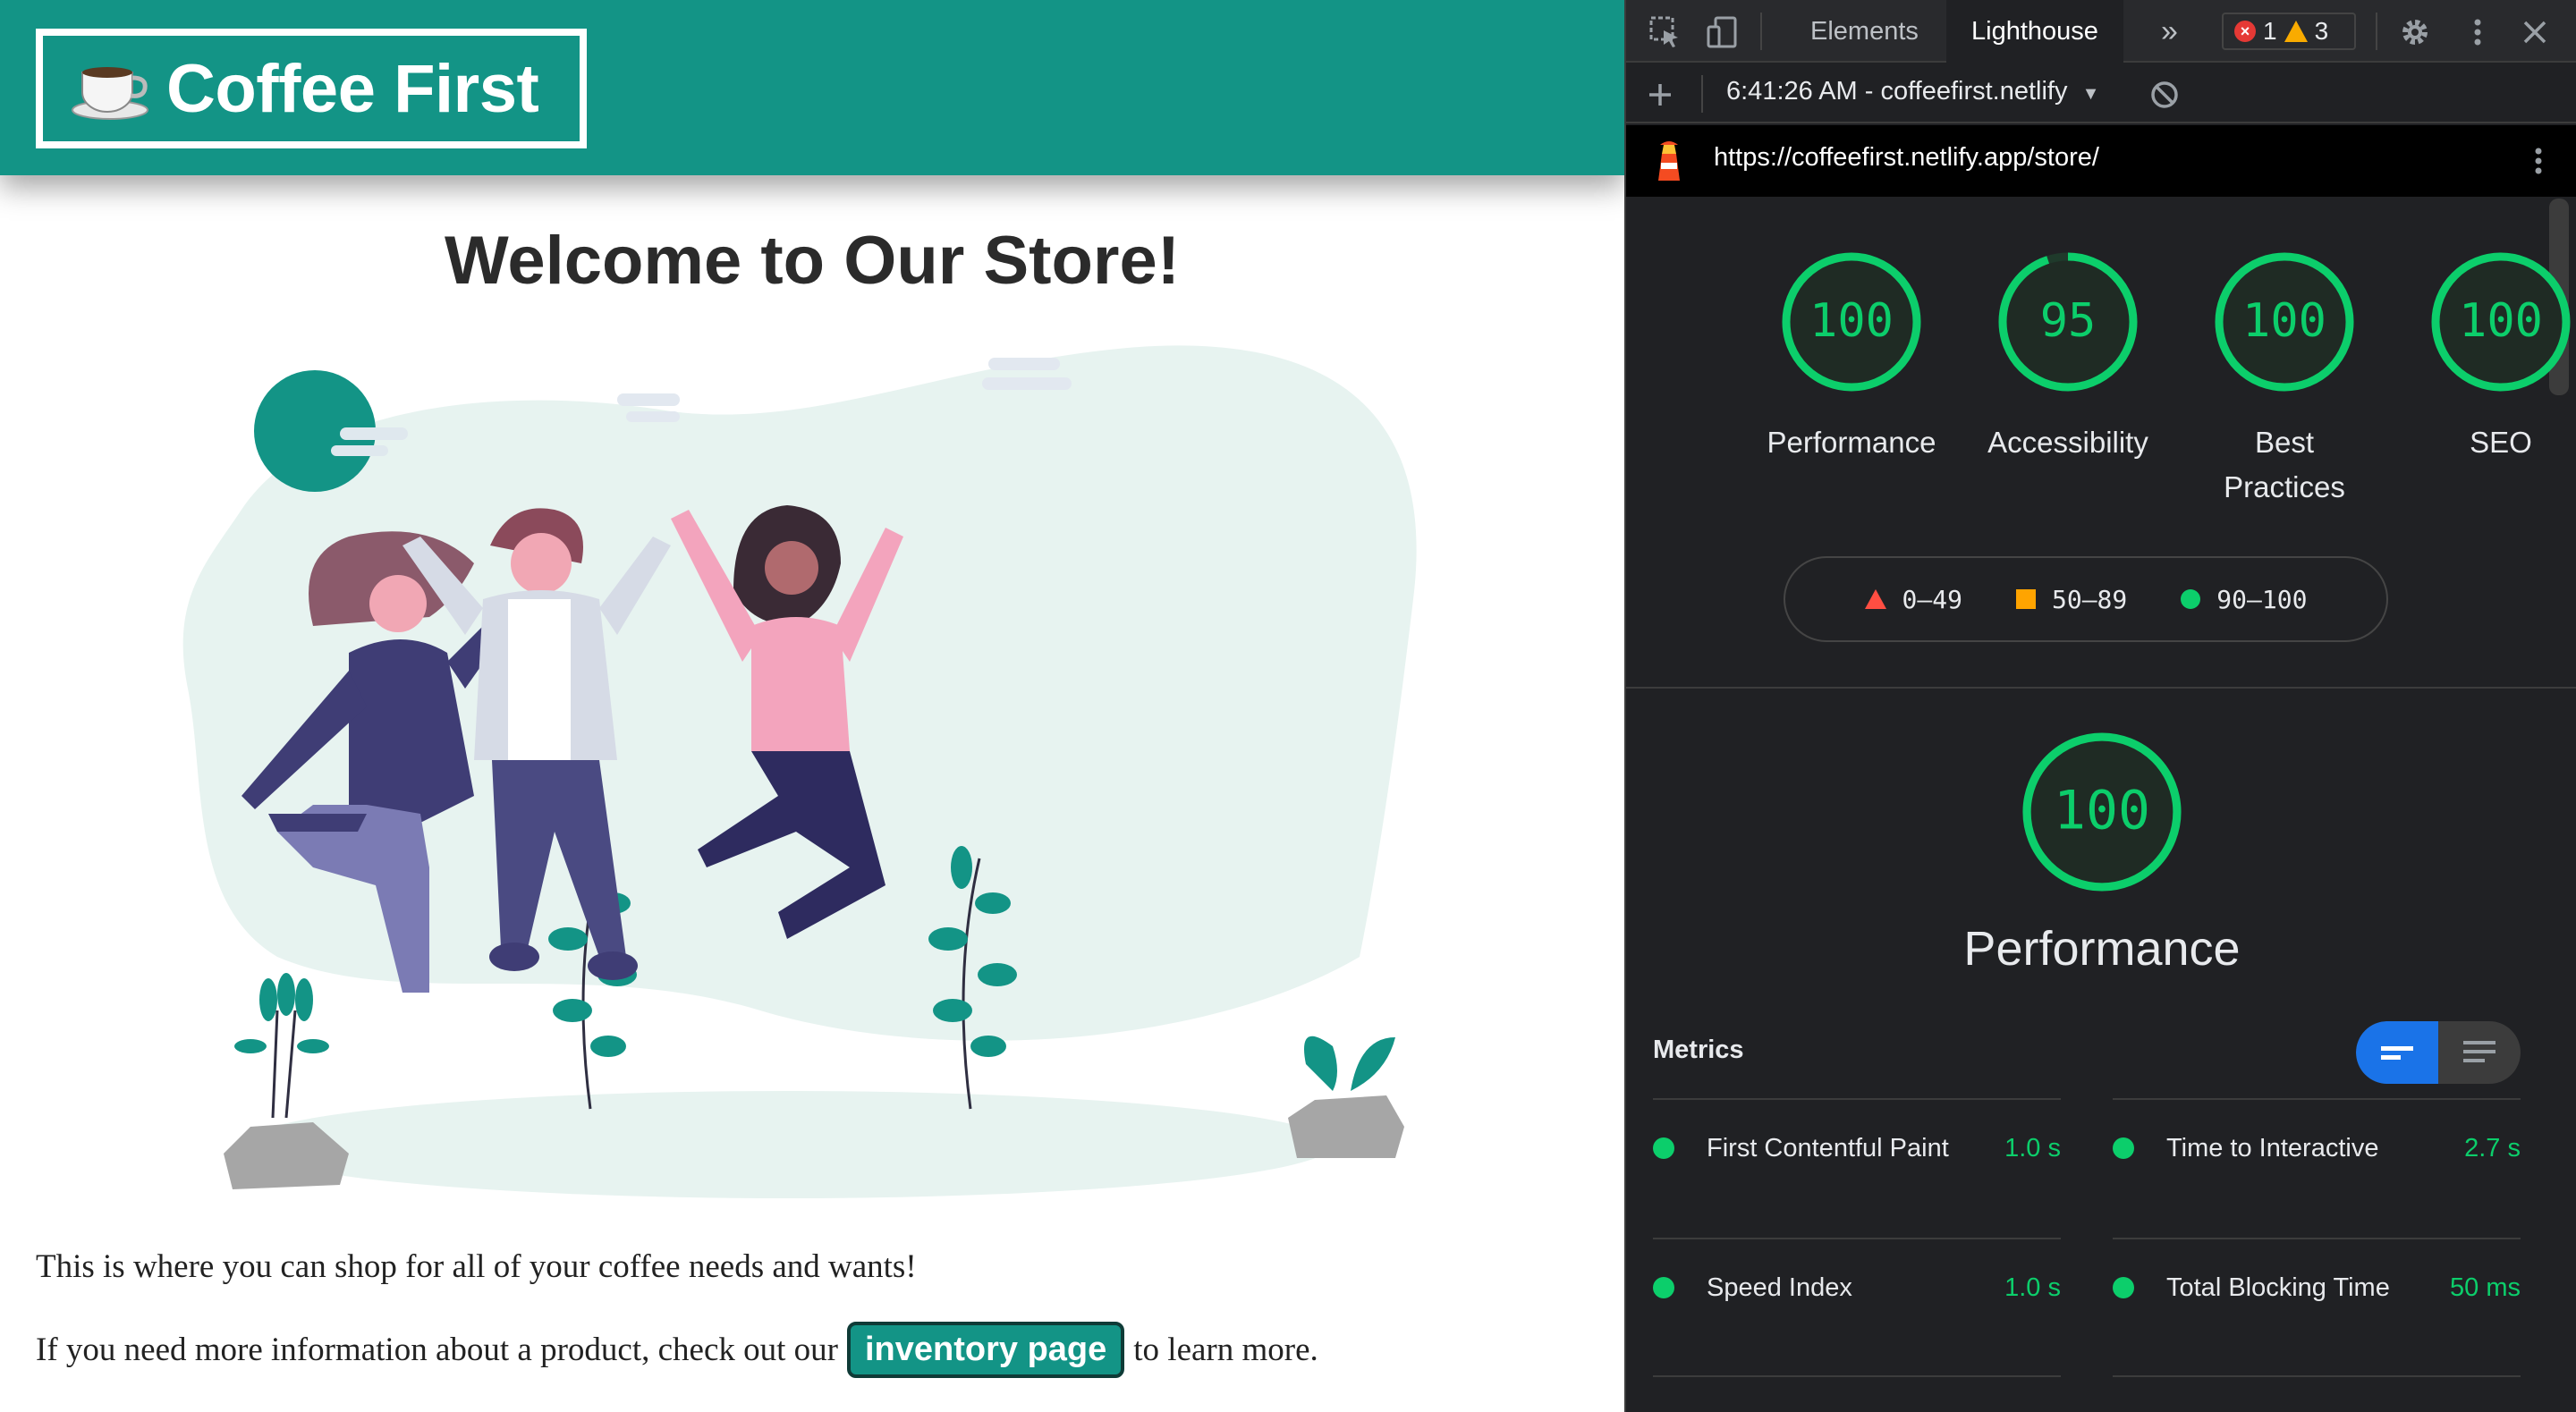 The image size is (2576, 1412). I want to click on gauge-performance: 100 Performance, so click(1851, 357).